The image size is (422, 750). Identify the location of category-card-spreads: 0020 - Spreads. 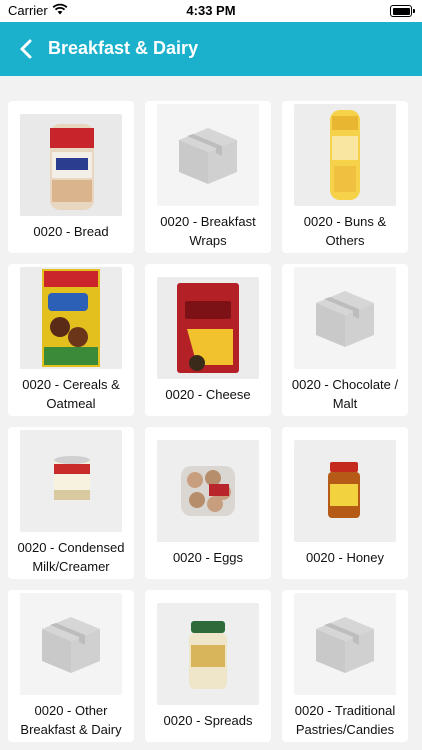
(208, 666).